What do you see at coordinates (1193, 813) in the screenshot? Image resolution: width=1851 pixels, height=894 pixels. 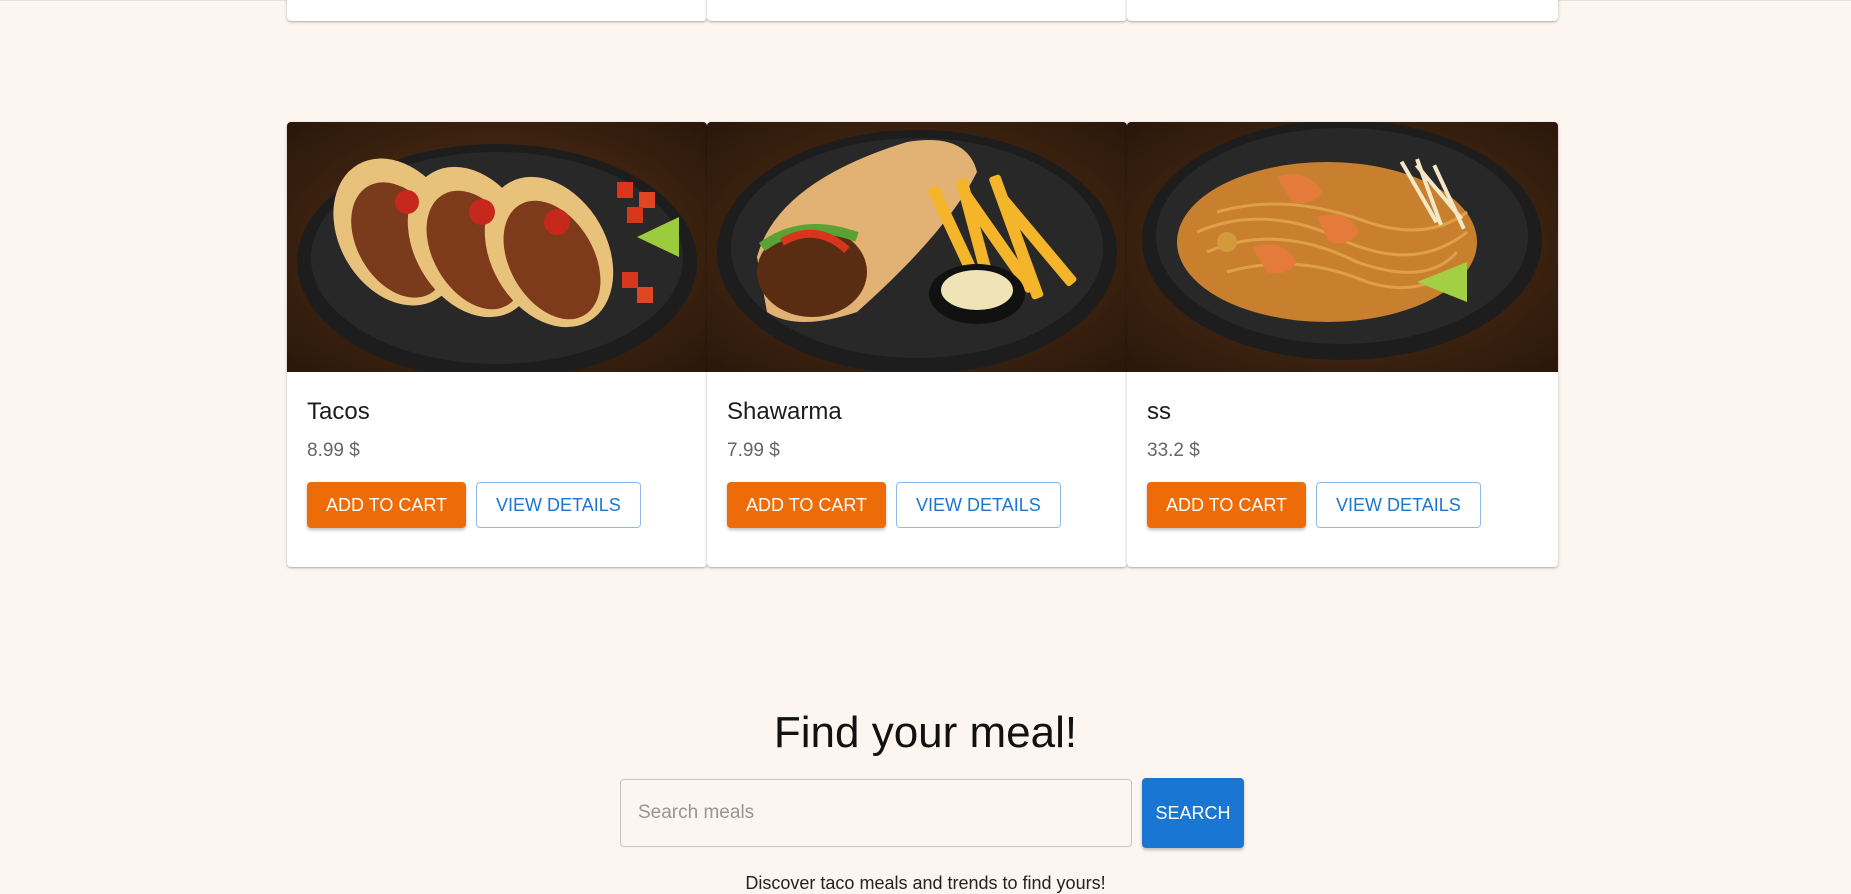 I see `search-button: SEARCH` at bounding box center [1193, 813].